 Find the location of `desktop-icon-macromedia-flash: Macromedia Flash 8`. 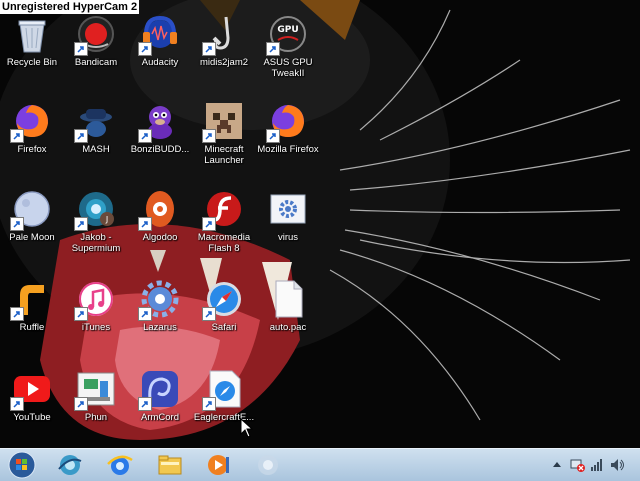

desktop-icon-macromedia-flash: Macromedia Flash 8 is located at coordinates (224, 226).